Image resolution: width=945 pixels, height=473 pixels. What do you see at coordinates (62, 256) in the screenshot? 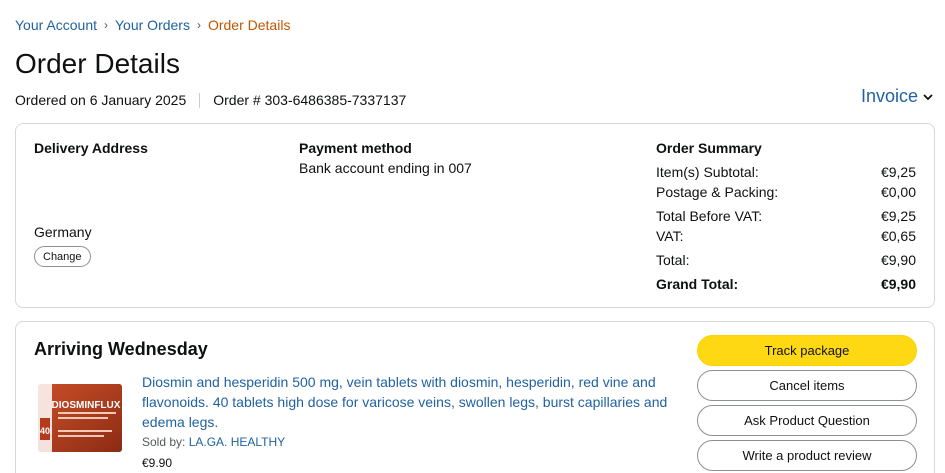
I see `change-address-button: Change` at bounding box center [62, 256].